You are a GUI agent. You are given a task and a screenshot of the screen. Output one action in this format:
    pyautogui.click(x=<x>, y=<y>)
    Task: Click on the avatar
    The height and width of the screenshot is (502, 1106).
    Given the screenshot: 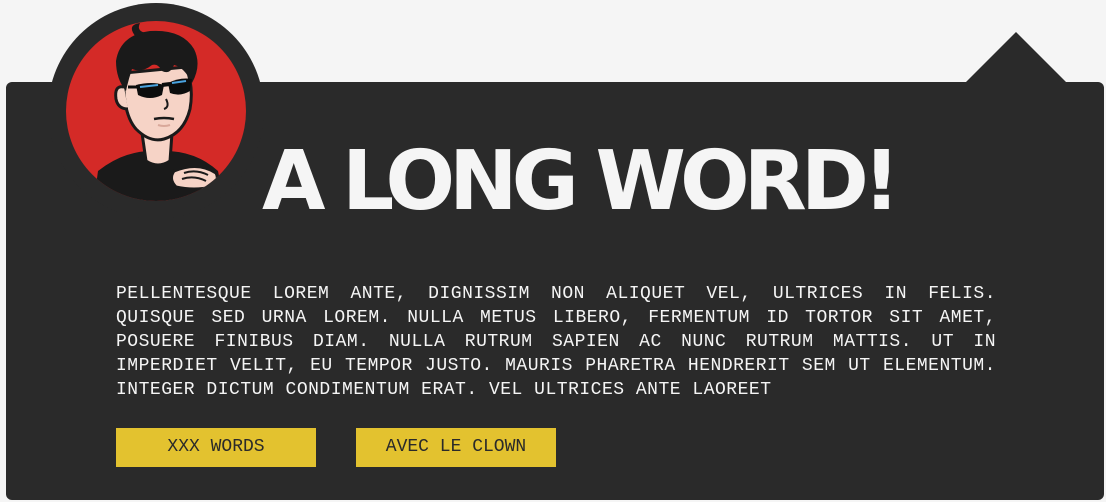 What is the action you would take?
    pyautogui.click(x=156, y=111)
    